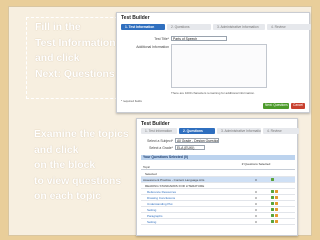 The height and width of the screenshot is (240, 320). I want to click on topic-label: Reference Resources, so click(191, 192).